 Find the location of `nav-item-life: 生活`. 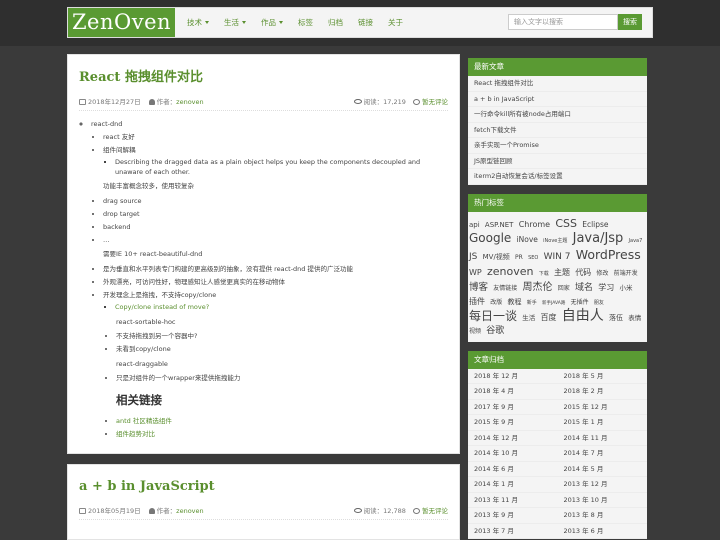

nav-item-life: 生活 is located at coordinates (235, 22).